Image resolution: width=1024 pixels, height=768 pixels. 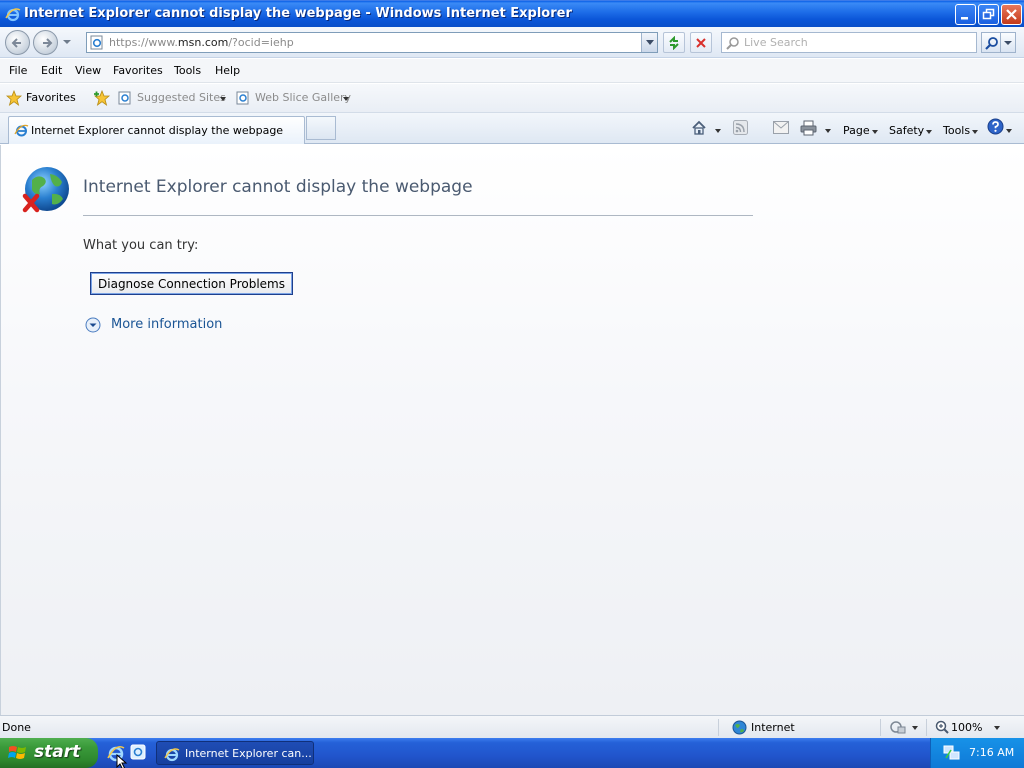 What do you see at coordinates (966, 727) in the screenshot?
I see `zoom-level: 100%` at bounding box center [966, 727].